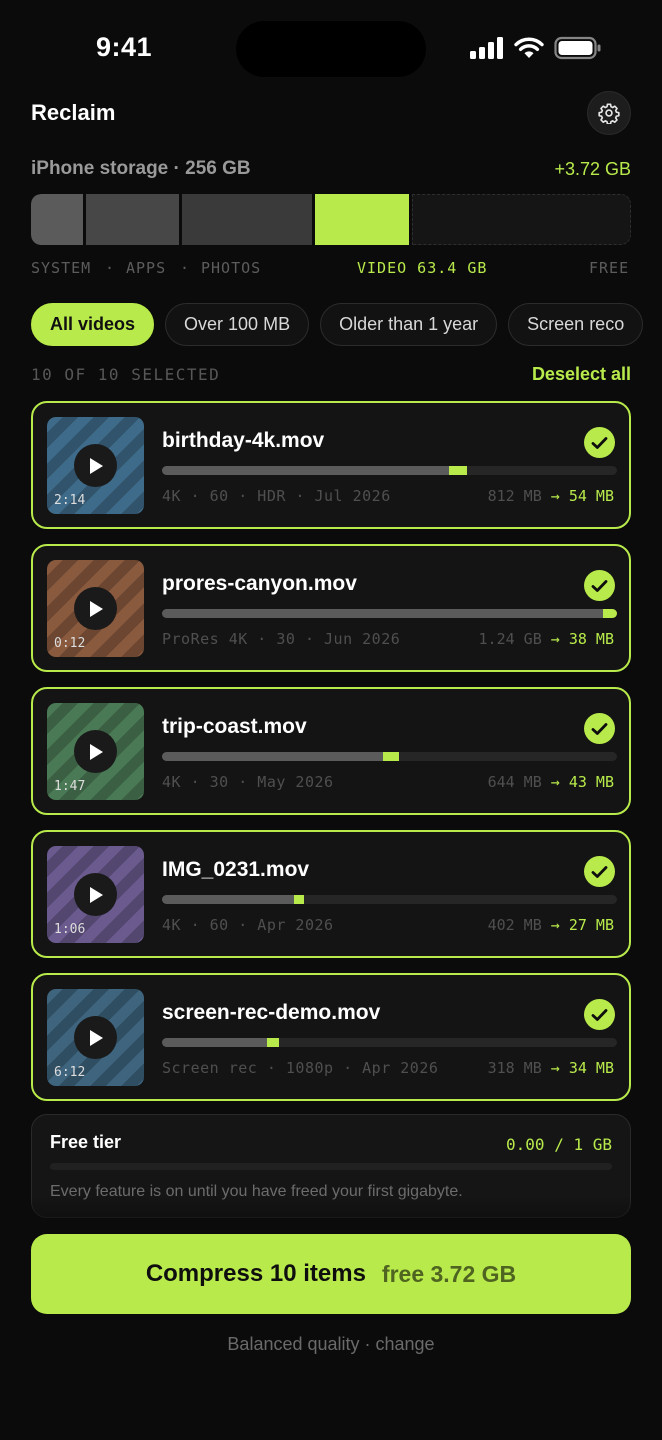  Describe the element at coordinates (422, 268) in the screenshot. I see `legend-video: VIDEO 63.4 GB` at that location.